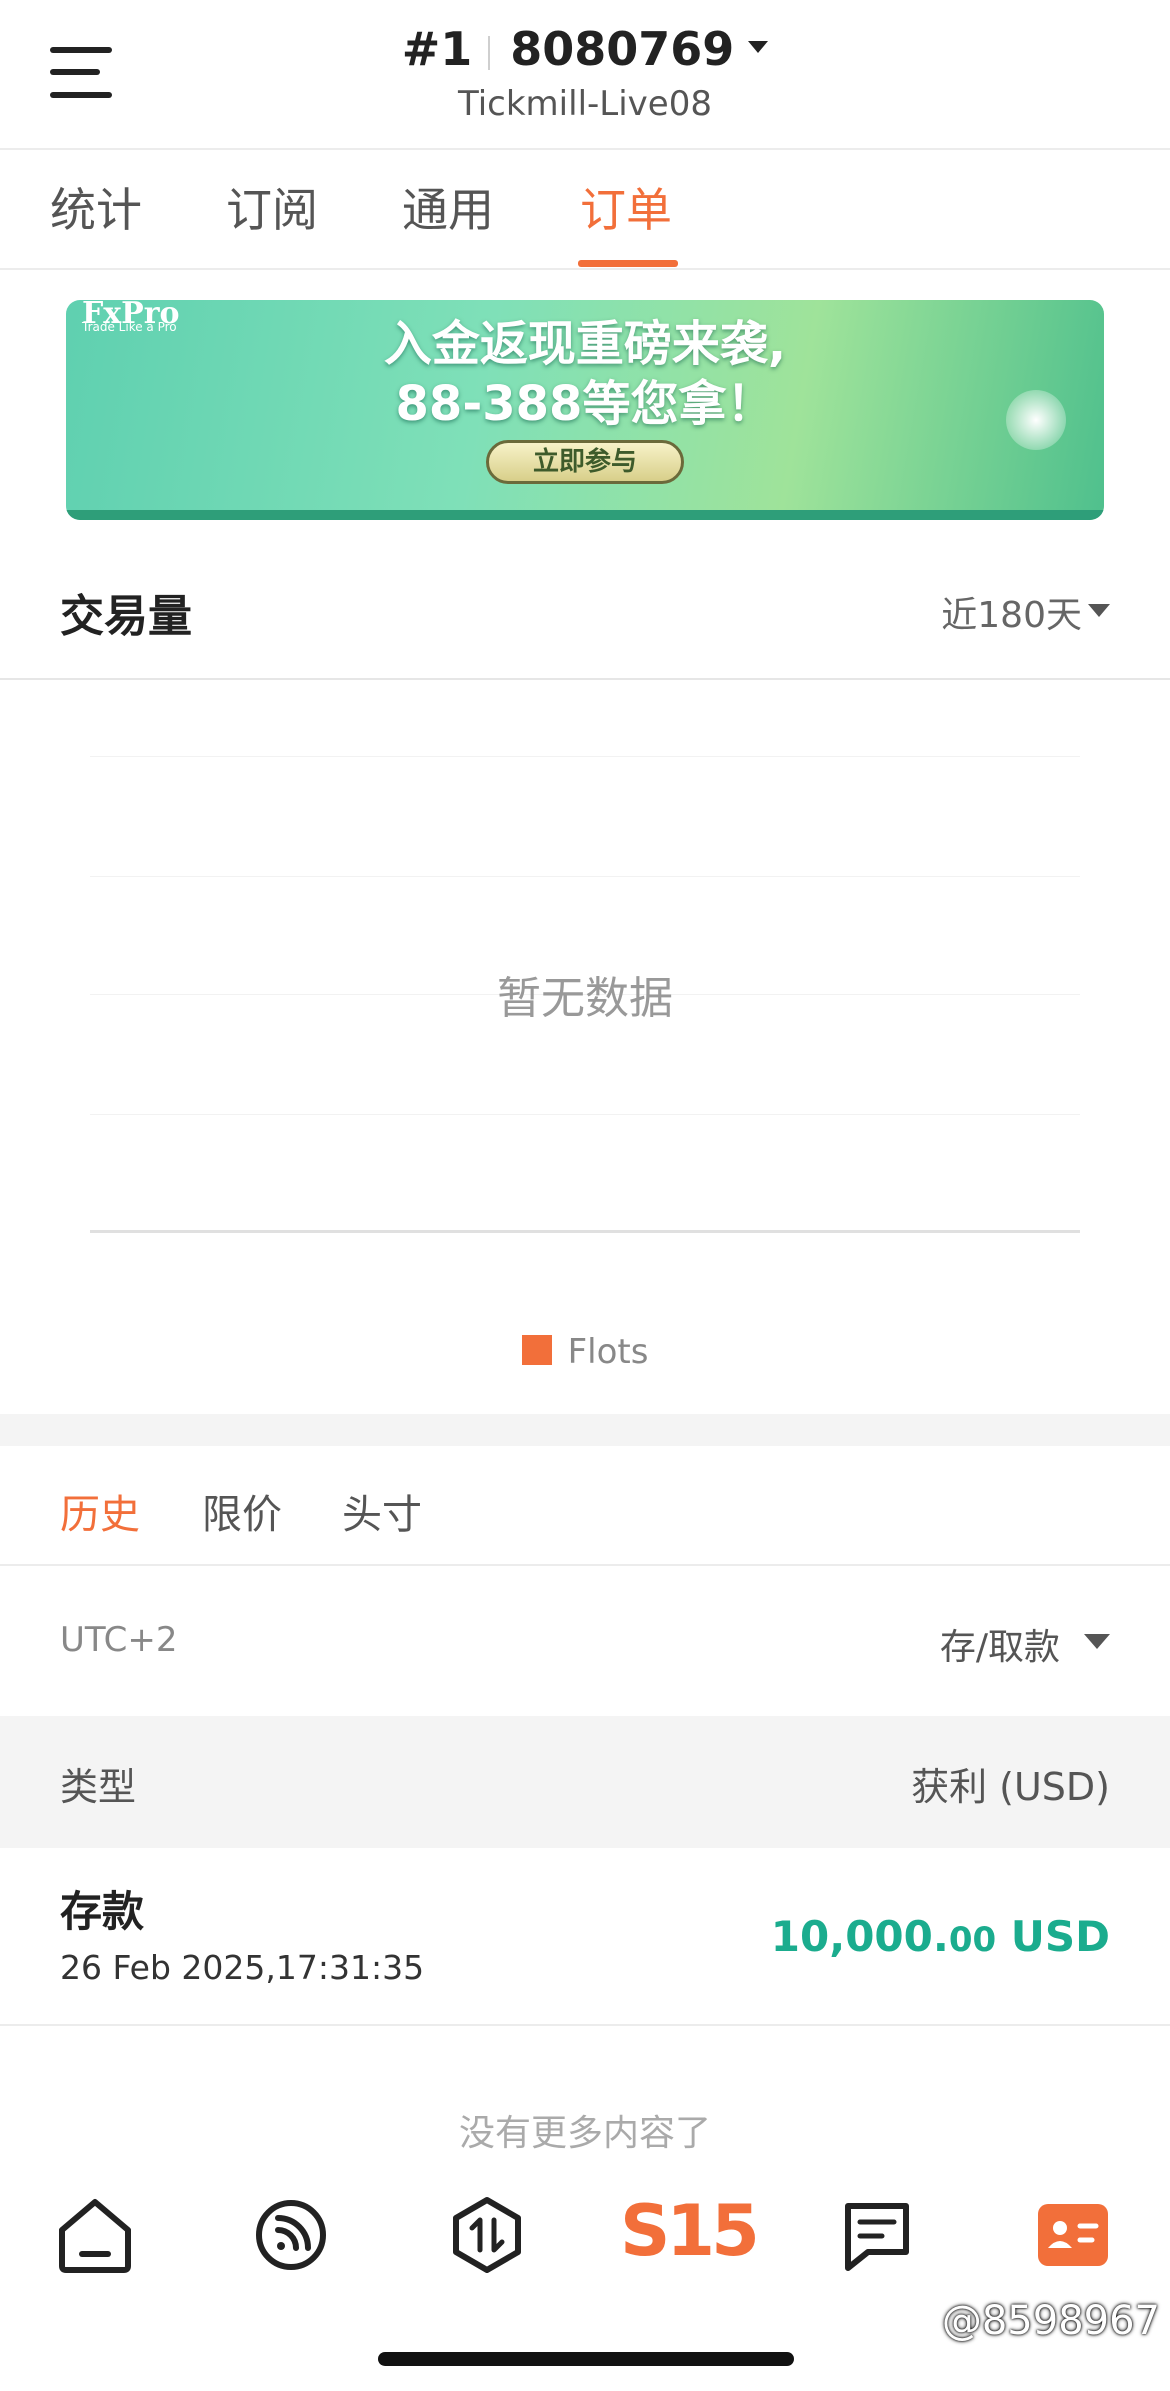  I want to click on account-number: 8080769, so click(622, 49).